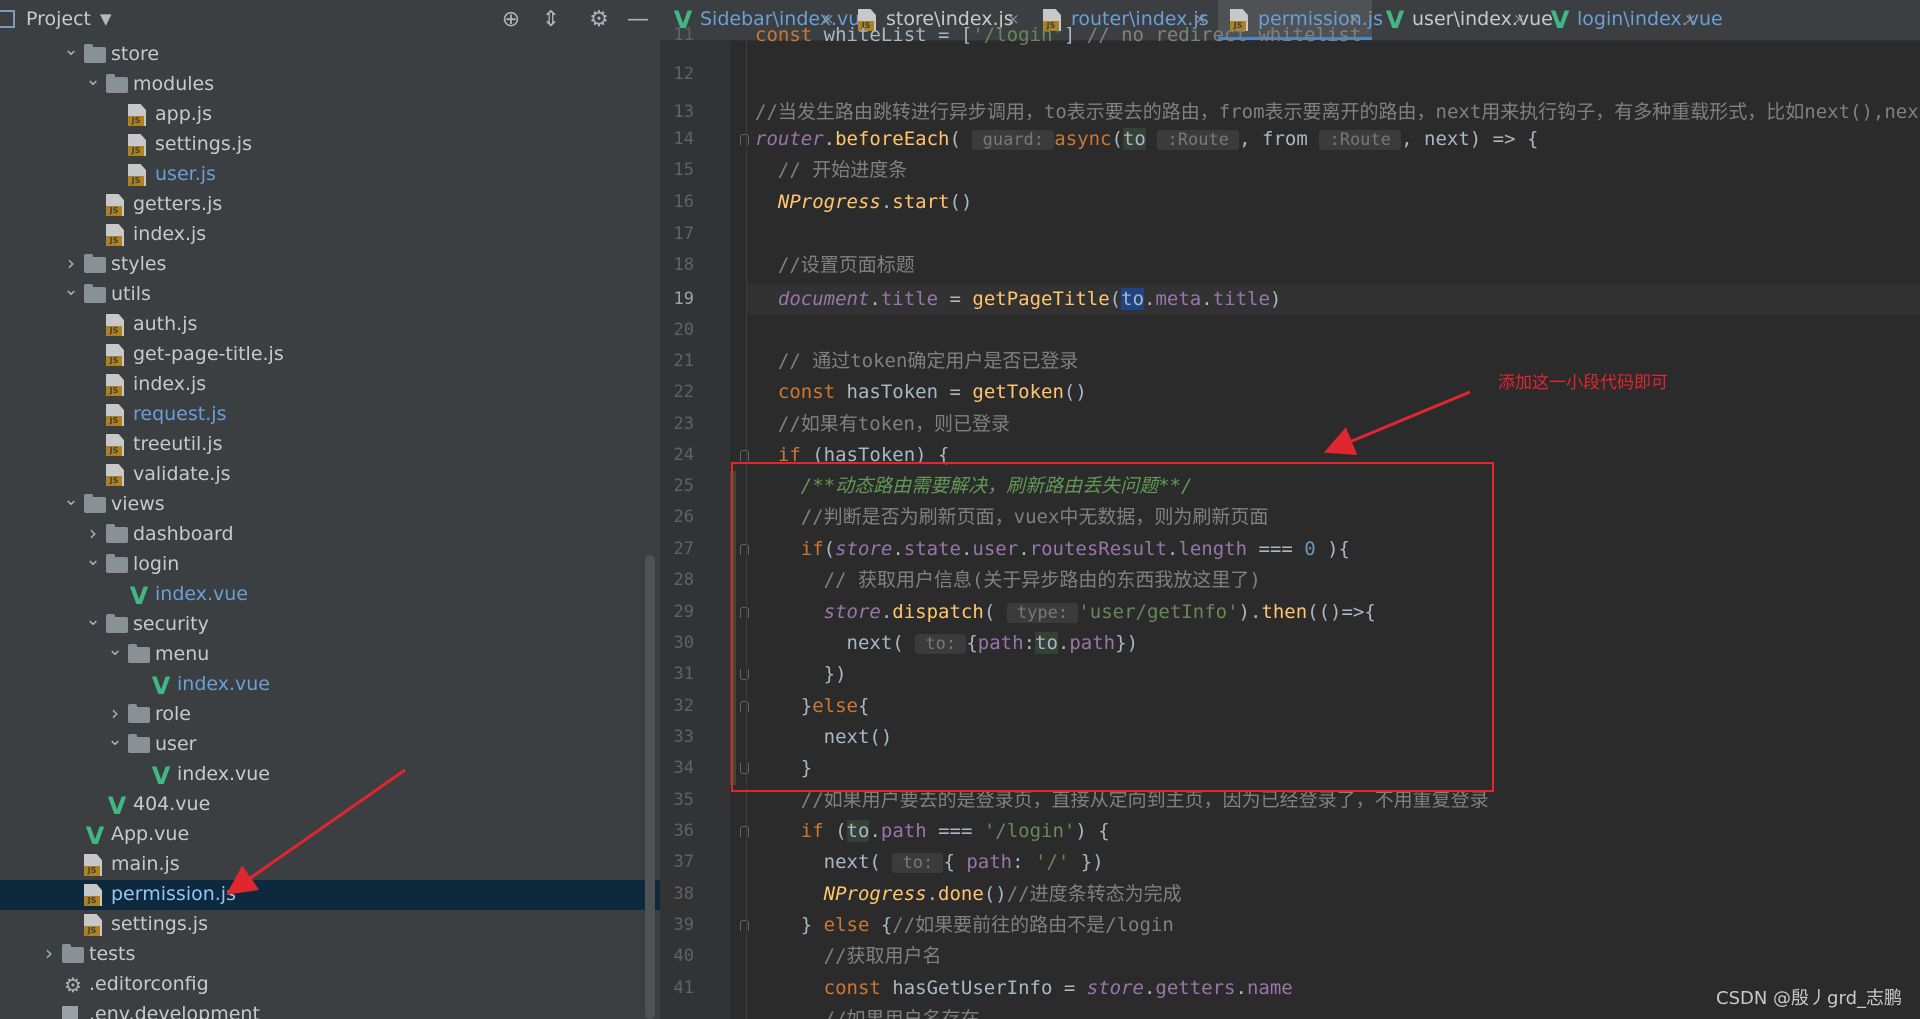 The height and width of the screenshot is (1019, 1920). I want to click on line-number: 34, so click(683, 768).